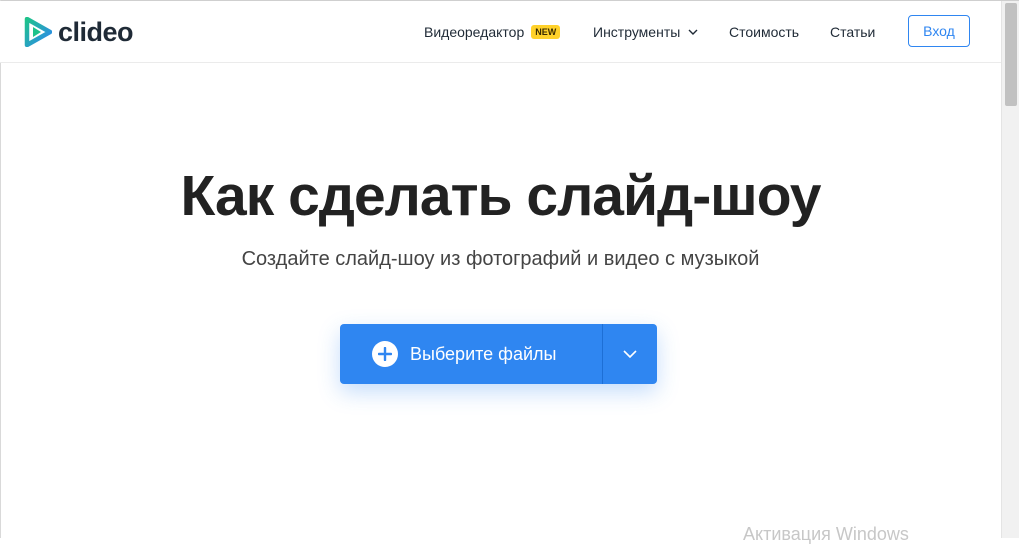 Image resolution: width=1019 pixels, height=545 pixels. Describe the element at coordinates (501, 196) in the screenshot. I see `page-title: Как сделать слайд-шоу` at that location.